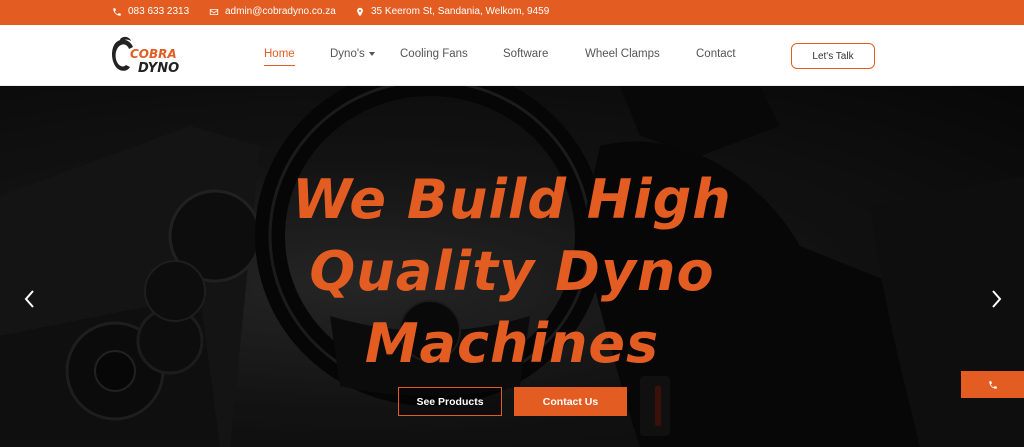  I want to click on nav-dynos: Dyno's, so click(352, 54).